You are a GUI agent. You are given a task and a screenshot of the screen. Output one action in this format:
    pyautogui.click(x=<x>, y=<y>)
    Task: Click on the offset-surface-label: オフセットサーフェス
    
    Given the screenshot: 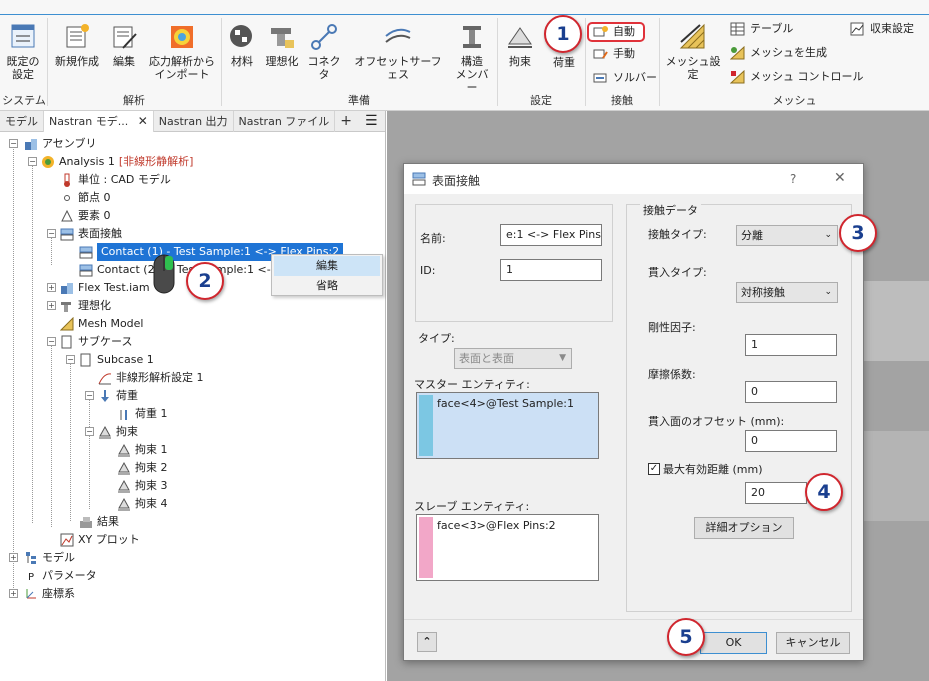 What is the action you would take?
    pyautogui.click(x=398, y=68)
    